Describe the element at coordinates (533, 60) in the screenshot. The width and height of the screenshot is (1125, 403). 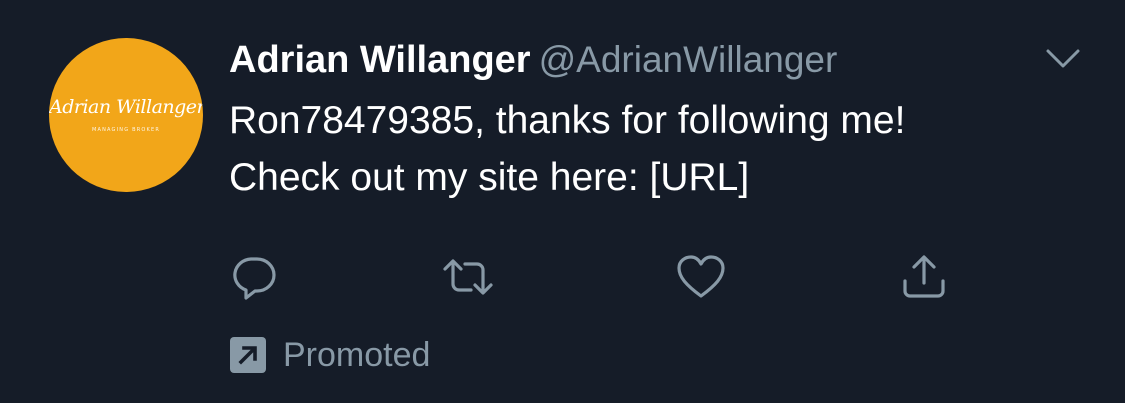
I see `tweet-header: Adrian Willanger @AdrianWillanger` at that location.